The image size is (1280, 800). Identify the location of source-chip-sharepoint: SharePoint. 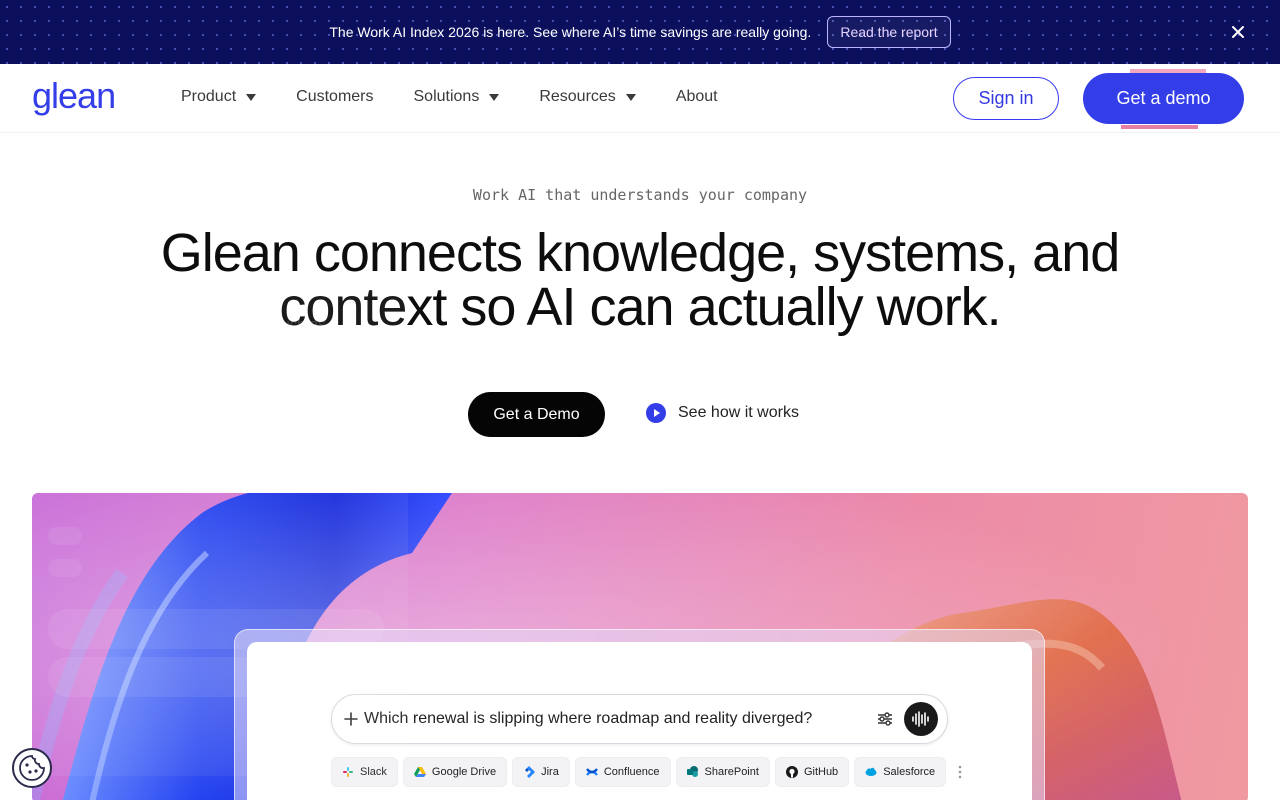
(722, 772).